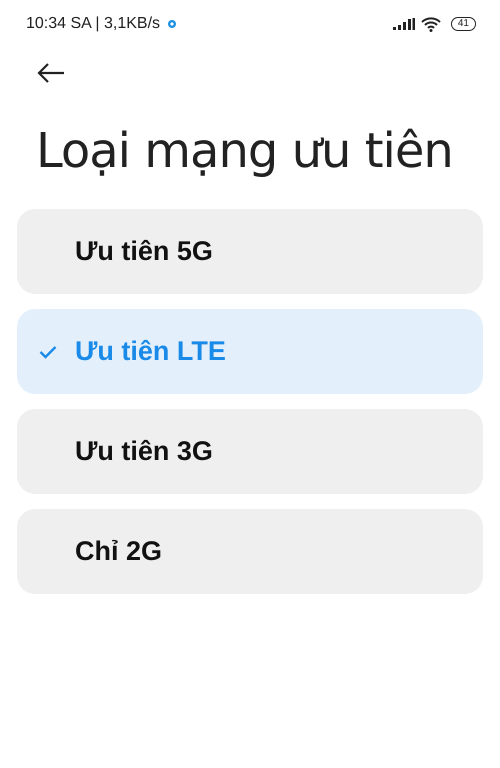  Describe the element at coordinates (403, 24) in the screenshot. I see `signal-icon` at that location.